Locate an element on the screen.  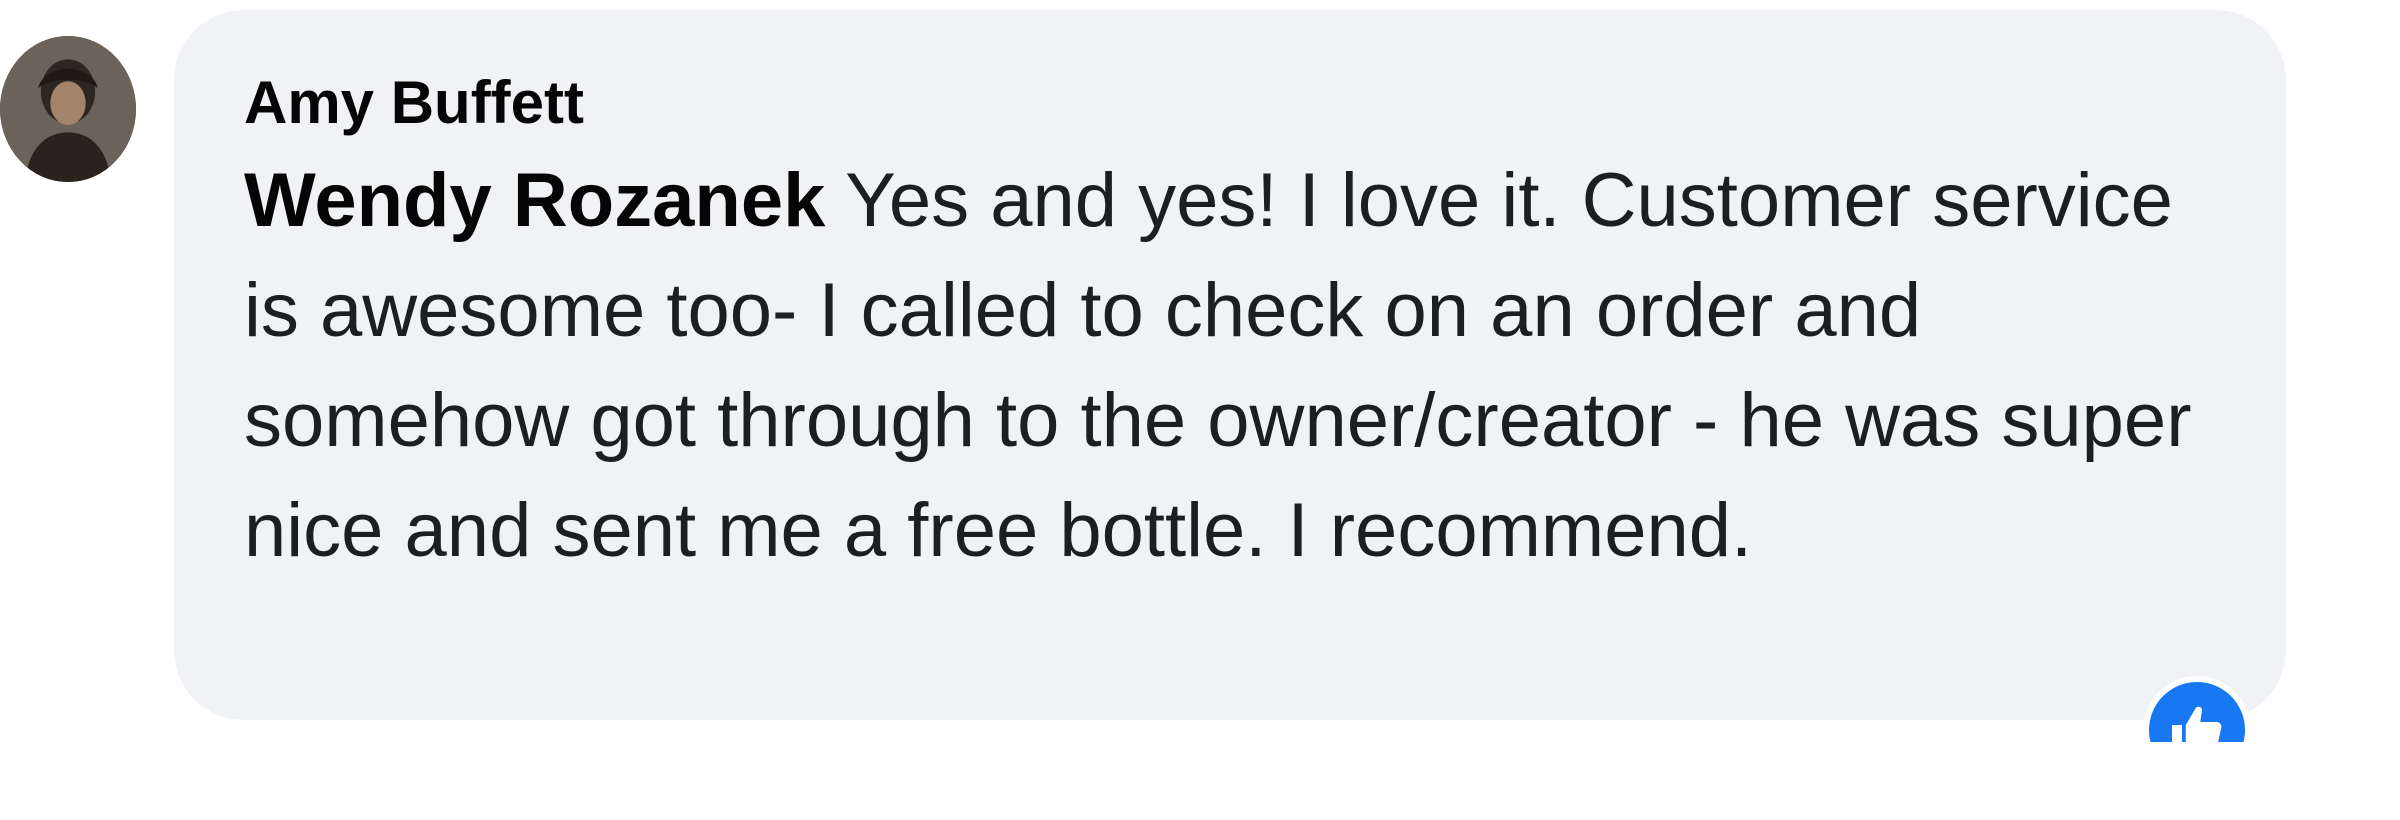
avatar is located at coordinates (68, 109).